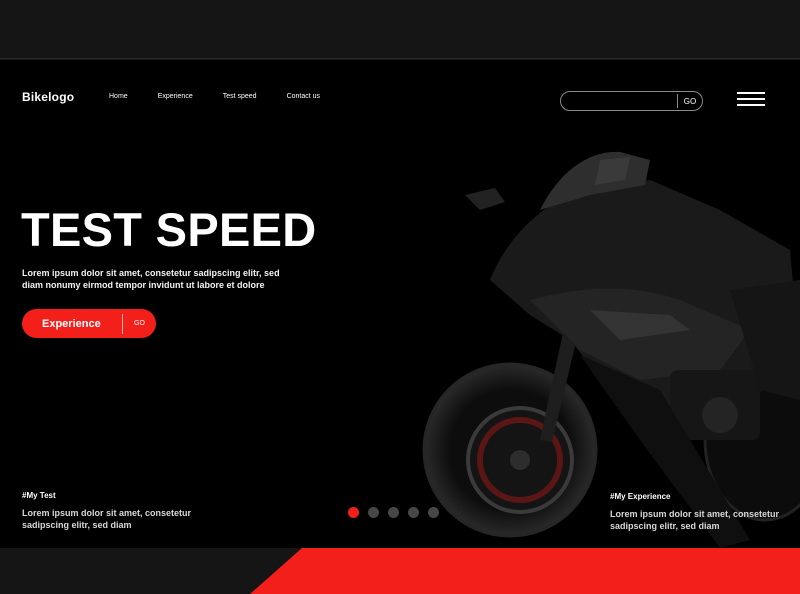 Image resolution: width=800 pixels, height=594 pixels. What do you see at coordinates (169, 229) in the screenshot?
I see `hero-title: TEST SPEED` at bounding box center [169, 229].